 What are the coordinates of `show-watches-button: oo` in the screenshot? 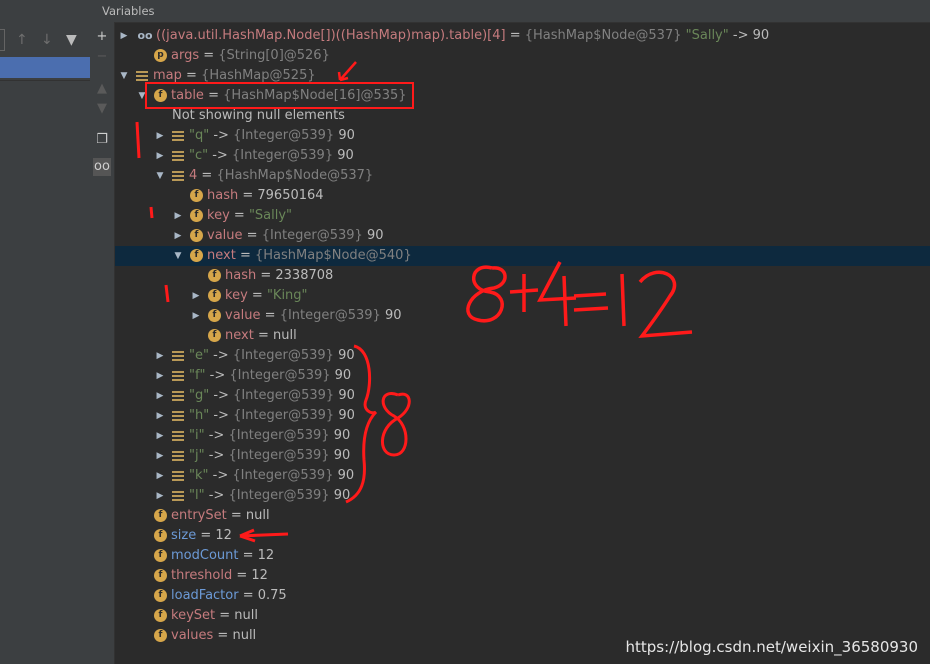 It's located at (102, 167).